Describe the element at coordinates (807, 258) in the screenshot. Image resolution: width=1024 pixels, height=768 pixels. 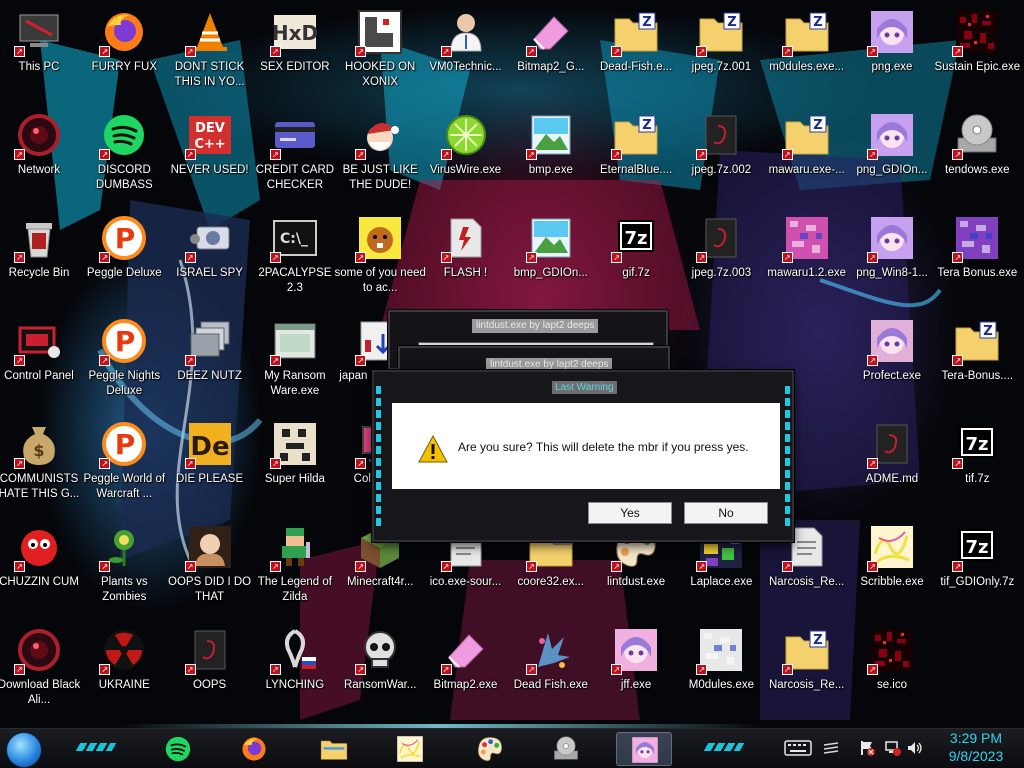
I see `desktop-icon-mawaru1-2-exe: ↗ mawaru1.2.exe` at that location.